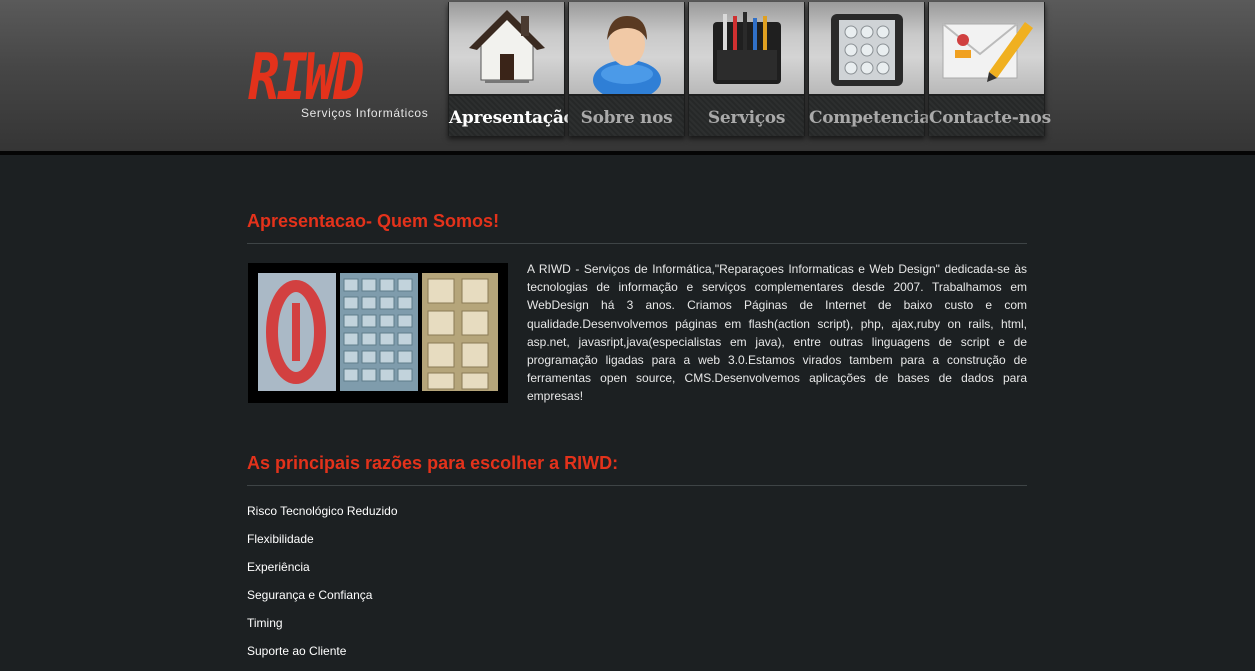 This screenshot has width=1255, height=671. Describe the element at coordinates (322, 511) in the screenshot. I see `list-item: Risco Tecnológico Reduzido` at that location.